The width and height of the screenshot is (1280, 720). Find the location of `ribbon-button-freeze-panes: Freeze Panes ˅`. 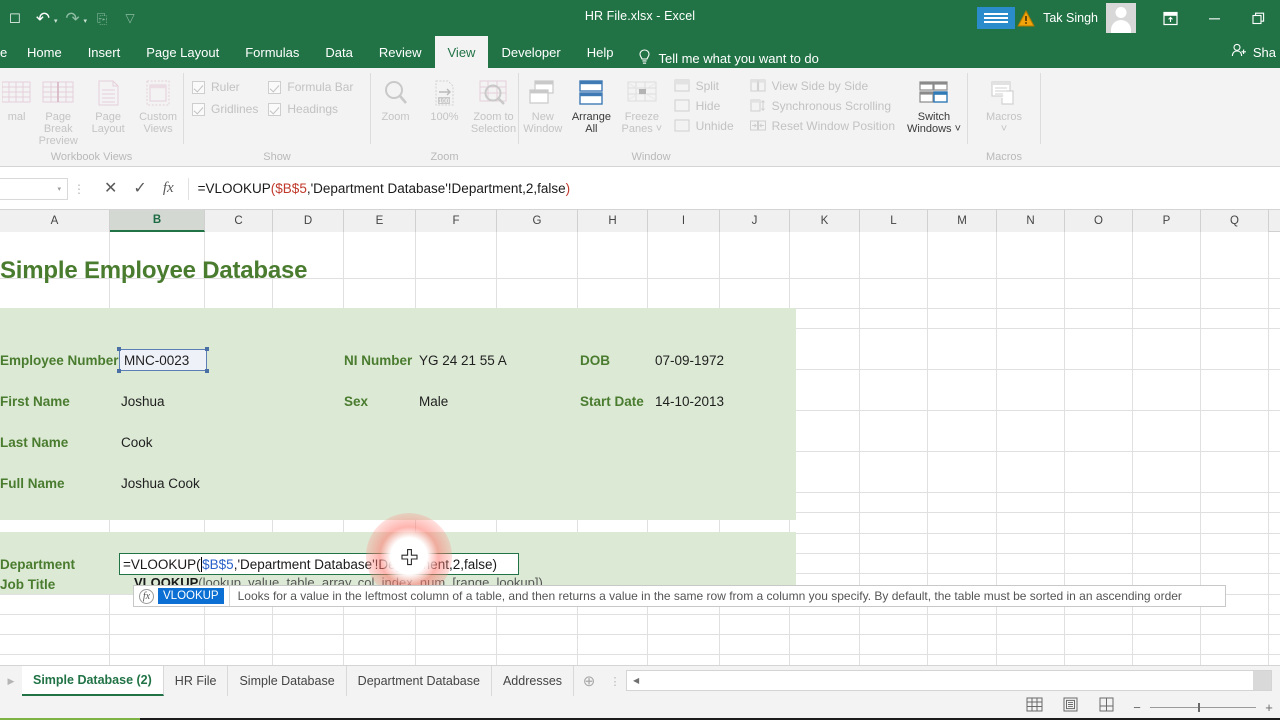

ribbon-button-freeze-panes: Freeze Panes ˅ is located at coordinates (641, 103).